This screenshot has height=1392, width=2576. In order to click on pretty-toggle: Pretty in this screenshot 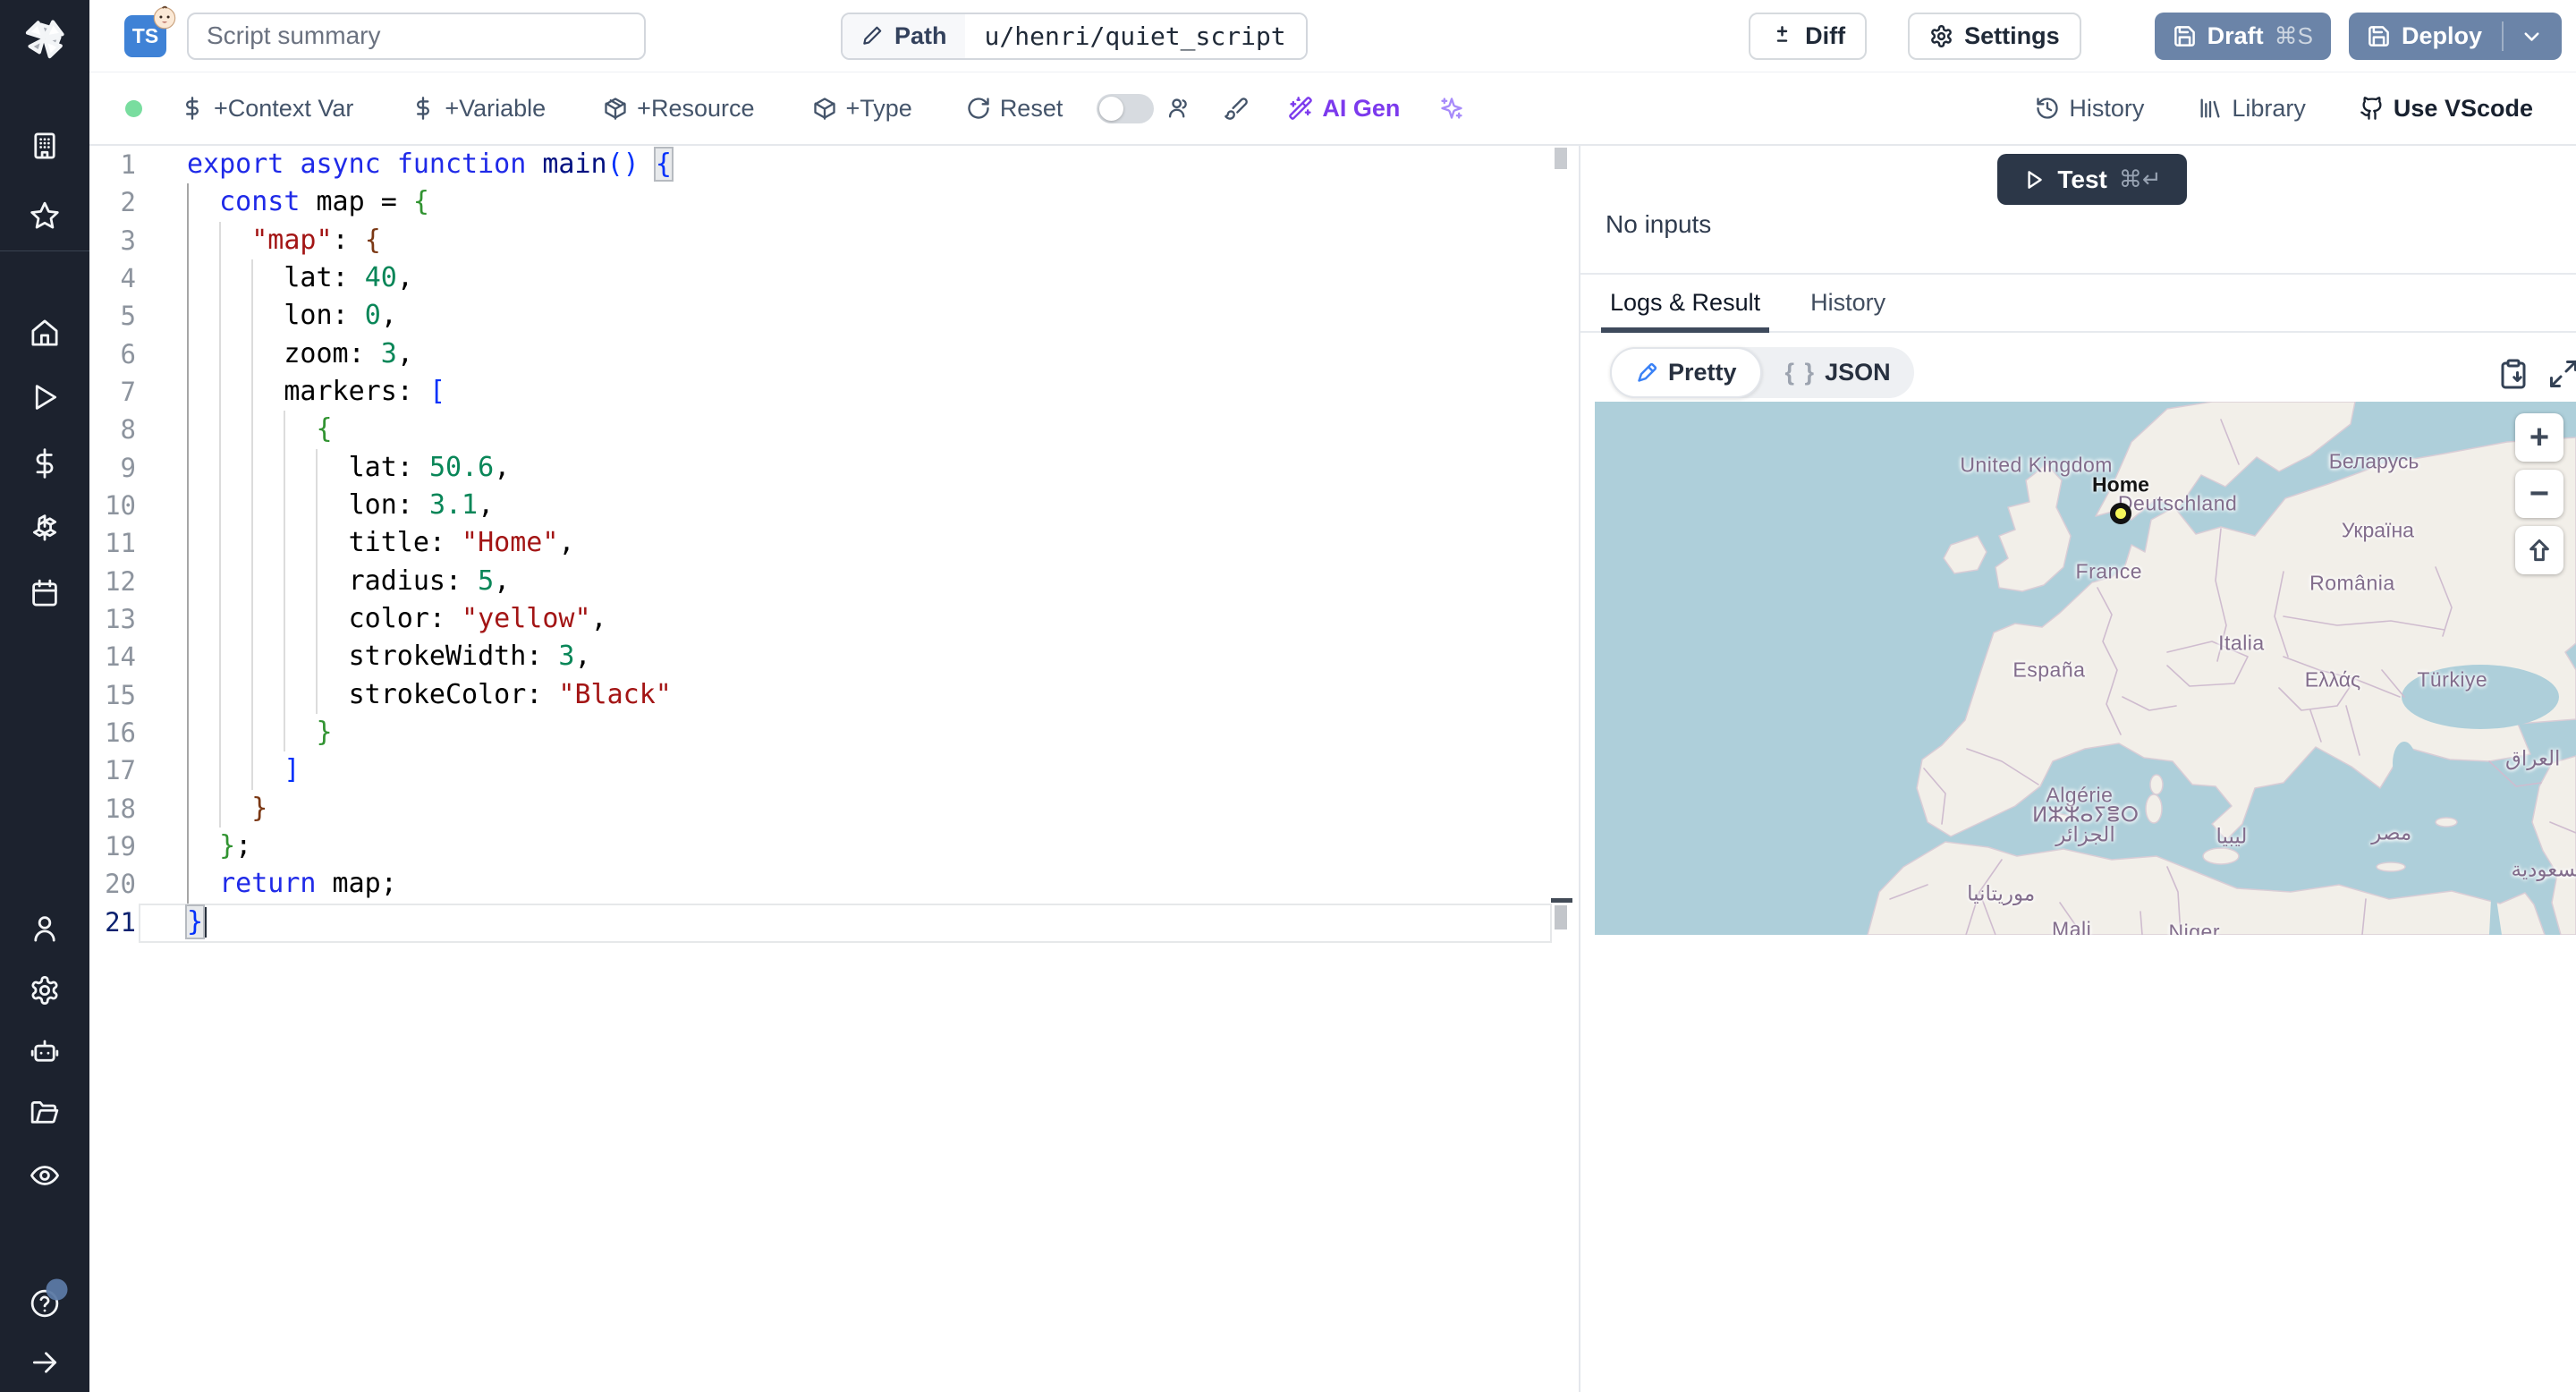, I will do `click(1686, 372)`.